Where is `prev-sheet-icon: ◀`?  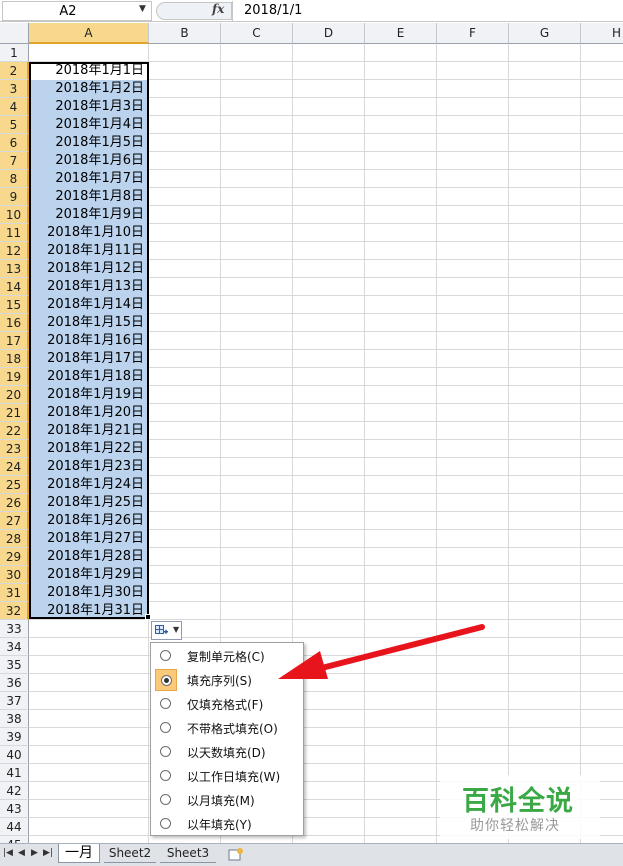
prev-sheet-icon: ◀ is located at coordinates (21, 853).